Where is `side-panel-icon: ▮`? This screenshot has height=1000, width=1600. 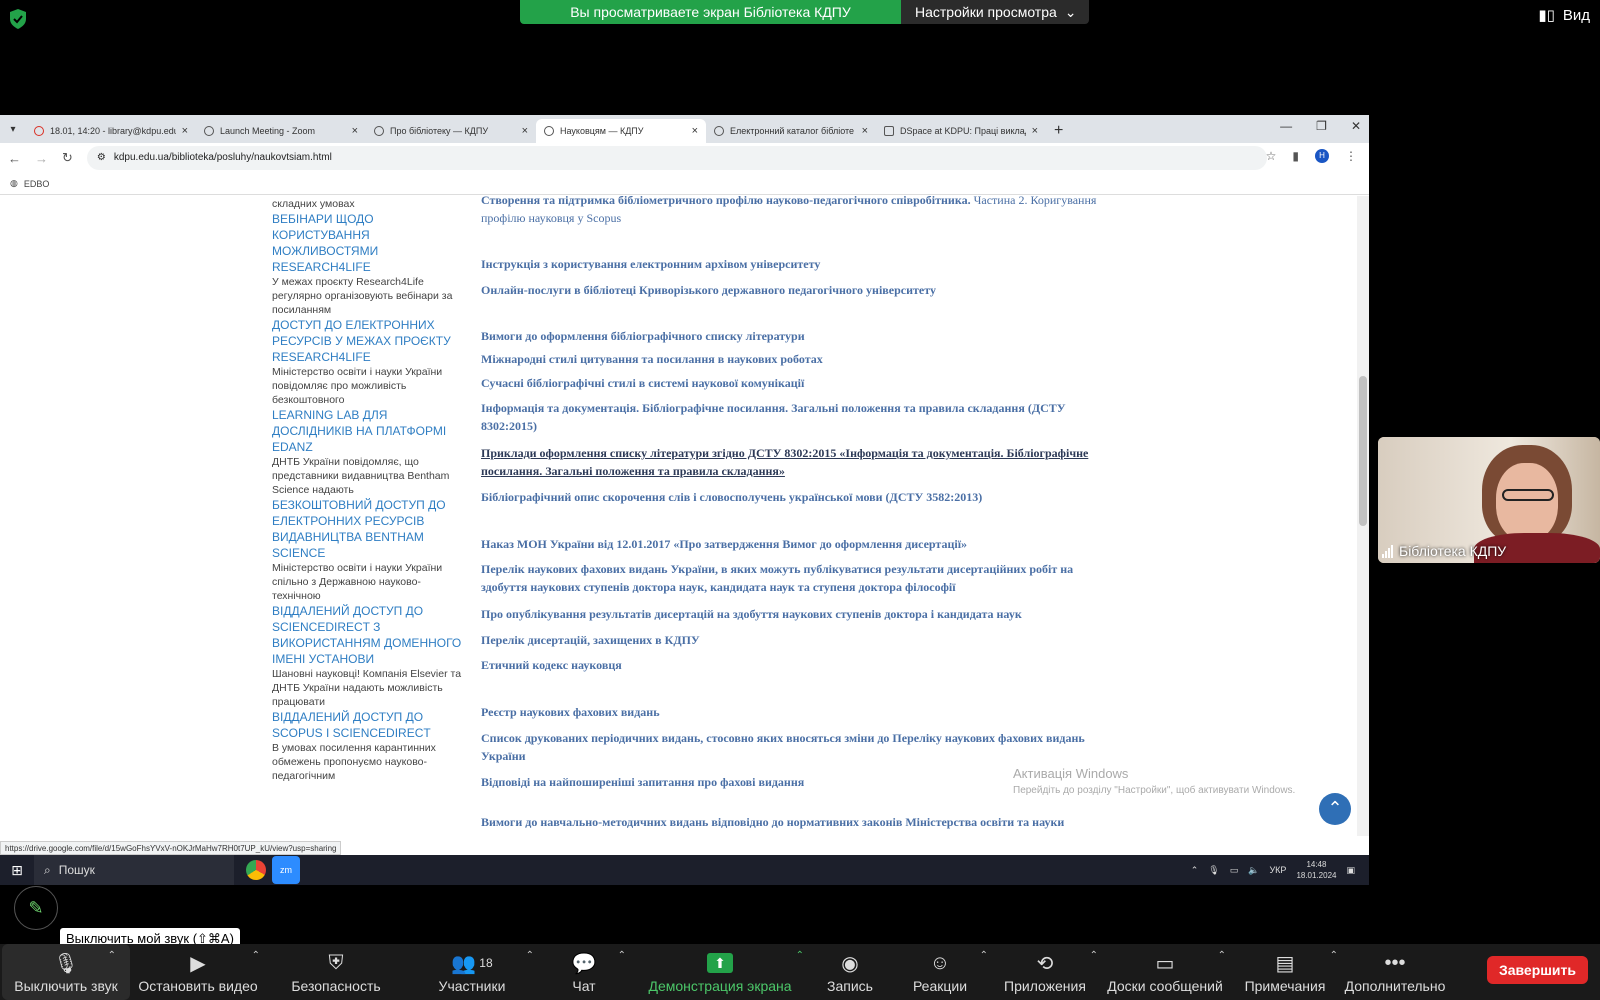 side-panel-icon: ▮ is located at coordinates (1295, 156).